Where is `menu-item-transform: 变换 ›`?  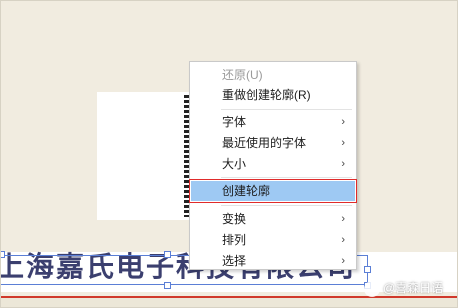 menu-item-transform: 变换 › is located at coordinates (273, 219).